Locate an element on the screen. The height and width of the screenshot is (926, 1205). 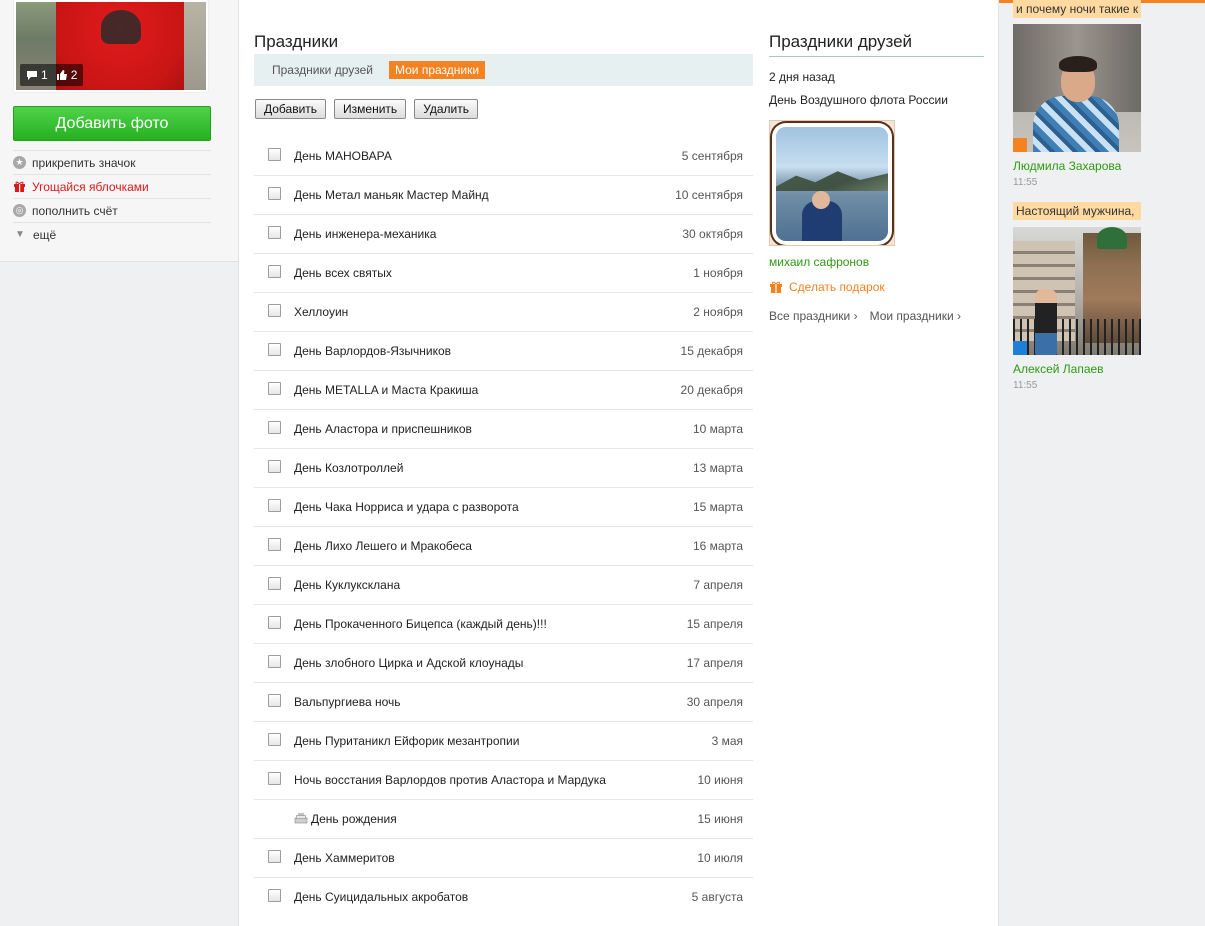
photo-comments: 1 is located at coordinates (37, 75).